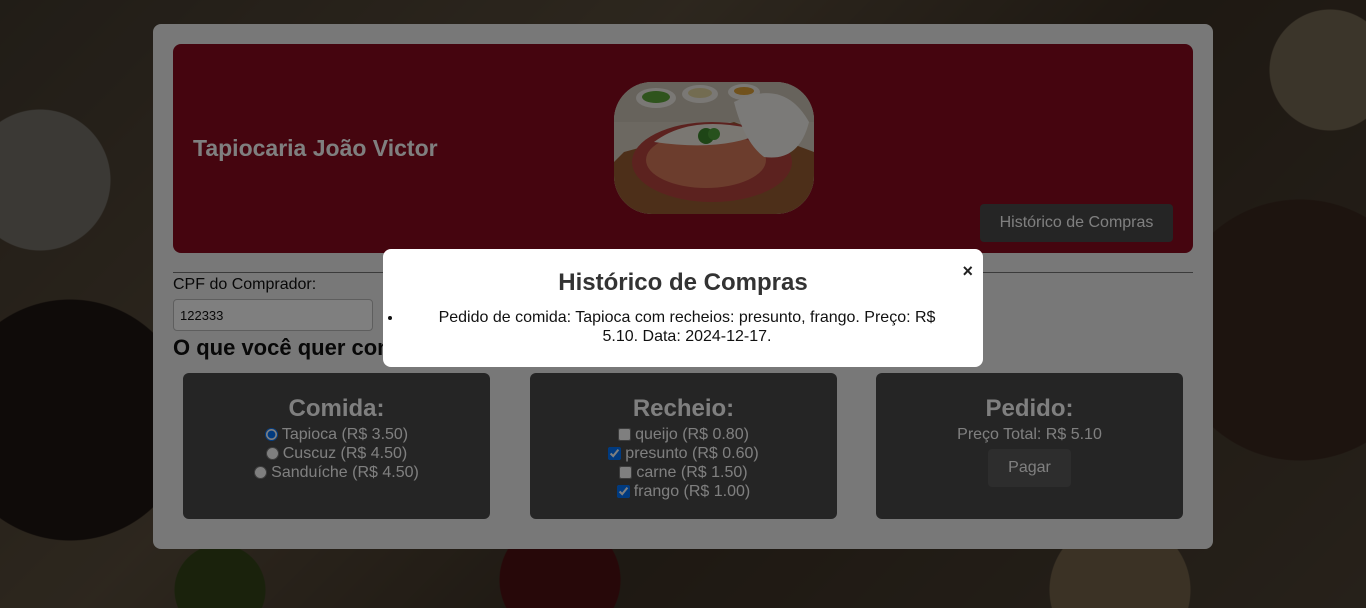 Image resolution: width=1366 pixels, height=608 pixels. Describe the element at coordinates (683, 282) in the screenshot. I see `modal-title: Histórico de Compras` at that location.